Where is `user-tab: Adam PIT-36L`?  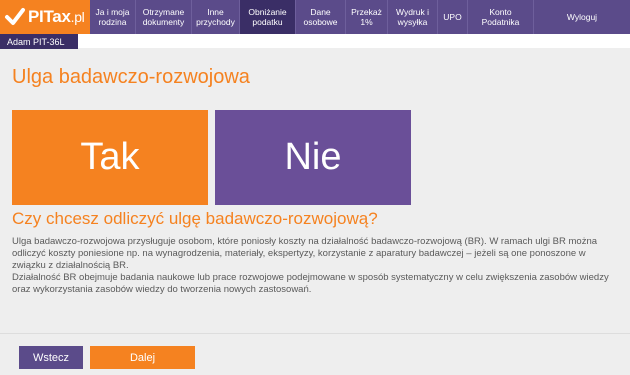
user-tab: Adam PIT-36L is located at coordinates (39, 41).